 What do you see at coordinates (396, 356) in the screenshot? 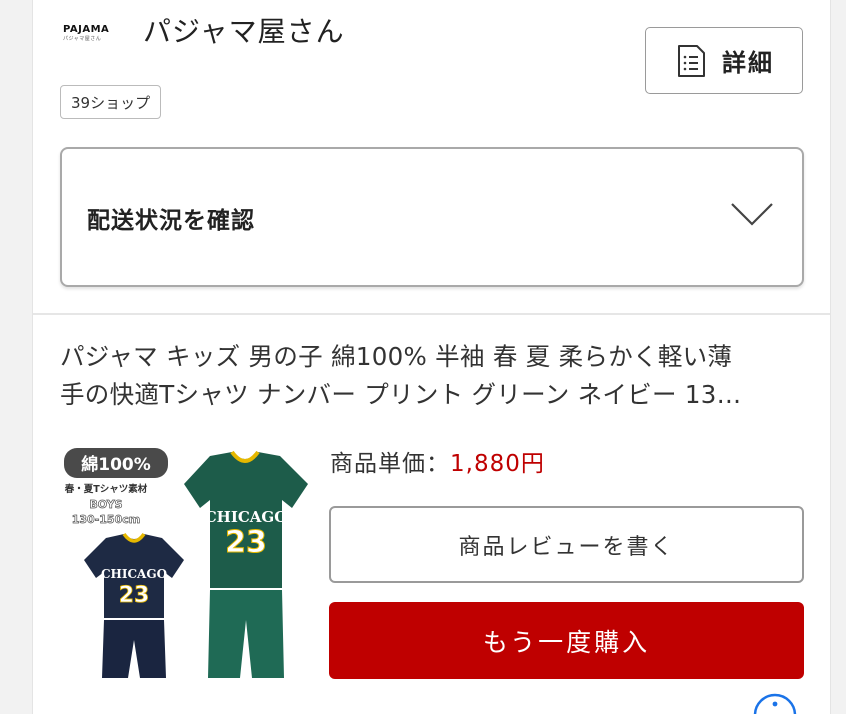
I see `product-title-line-1: パジャマ キッズ 男の子 綿100% 半袖 春 夏 柔らかく軽い薄` at bounding box center [396, 356].